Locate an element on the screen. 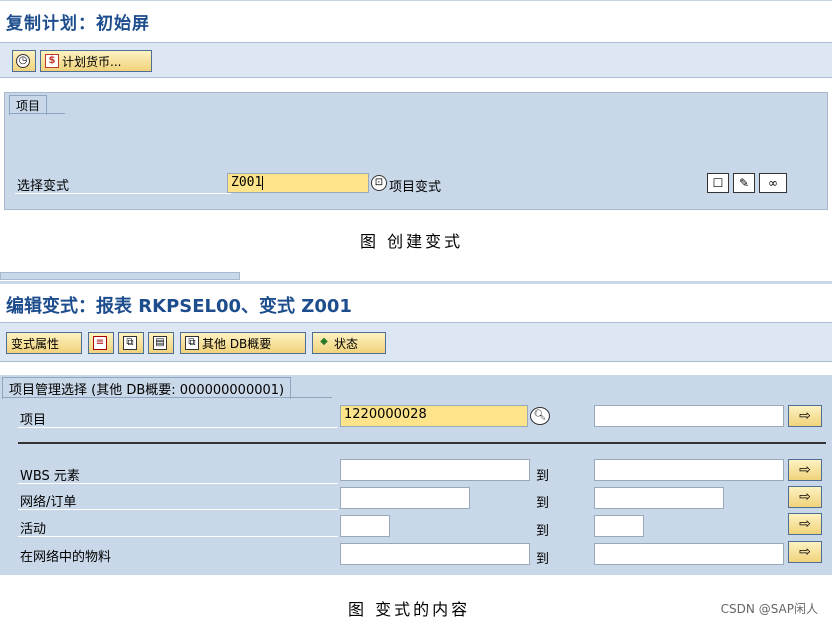 This screenshot has height=626, width=832. variant-input-value: Z001 is located at coordinates (247, 182).